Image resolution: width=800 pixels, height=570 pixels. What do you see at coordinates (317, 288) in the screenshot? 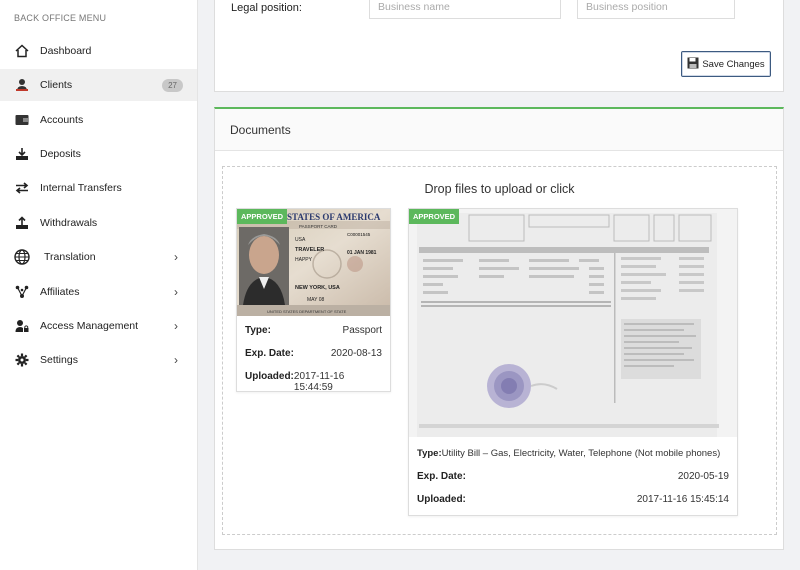
I see `passport-place-text: NEW YORK, USA` at bounding box center [317, 288].